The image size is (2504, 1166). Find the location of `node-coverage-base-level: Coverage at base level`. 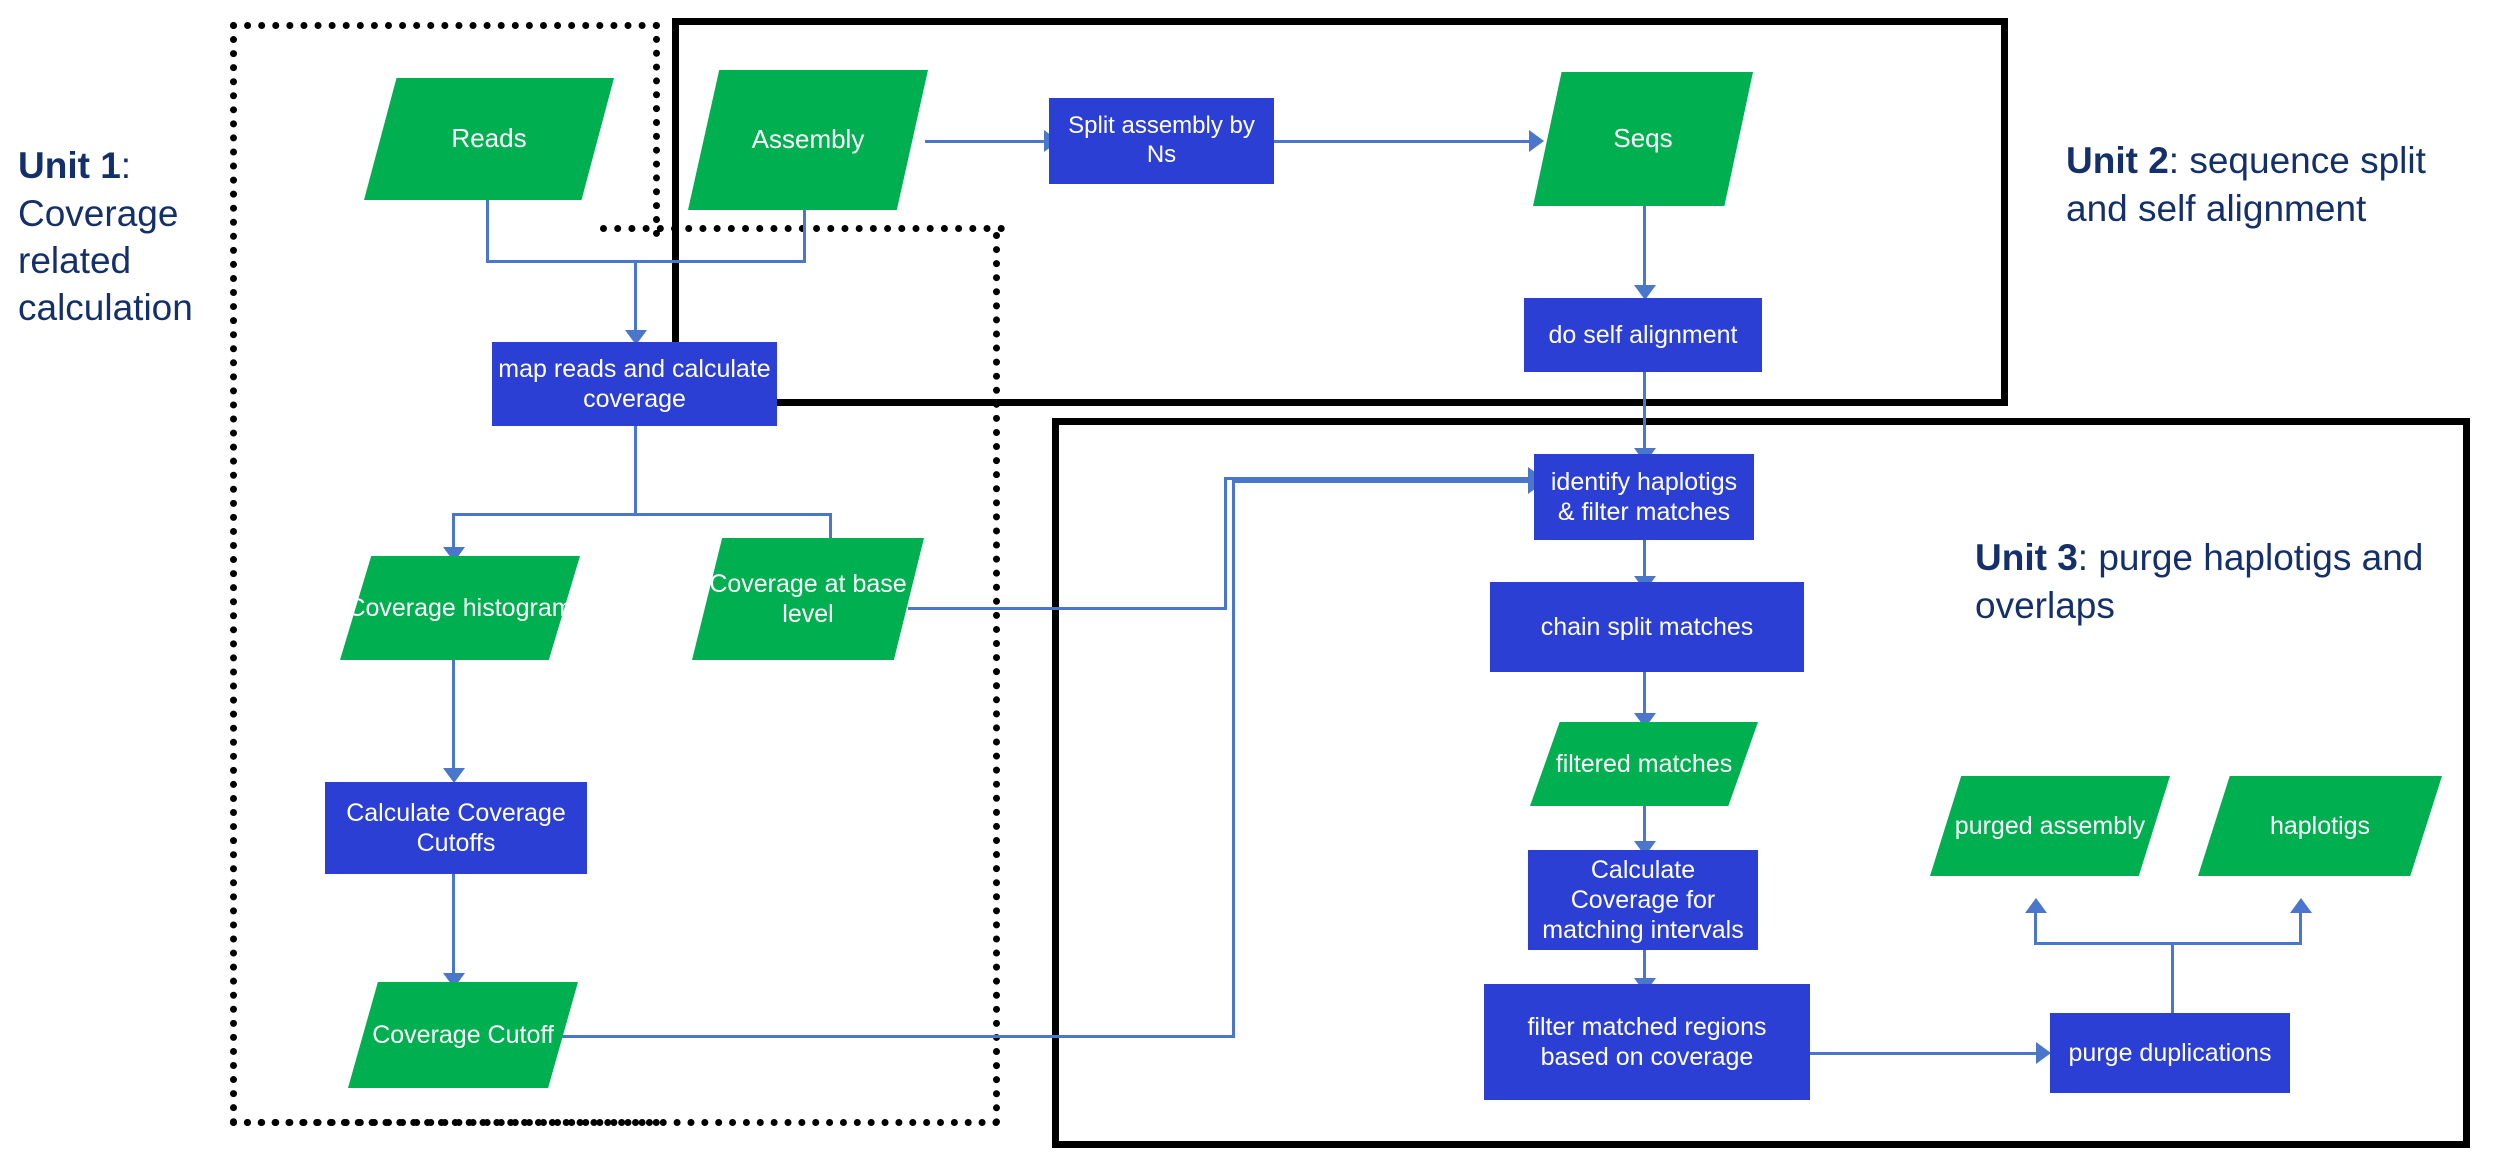

node-coverage-base-level: Coverage at base level is located at coordinates (808, 599).